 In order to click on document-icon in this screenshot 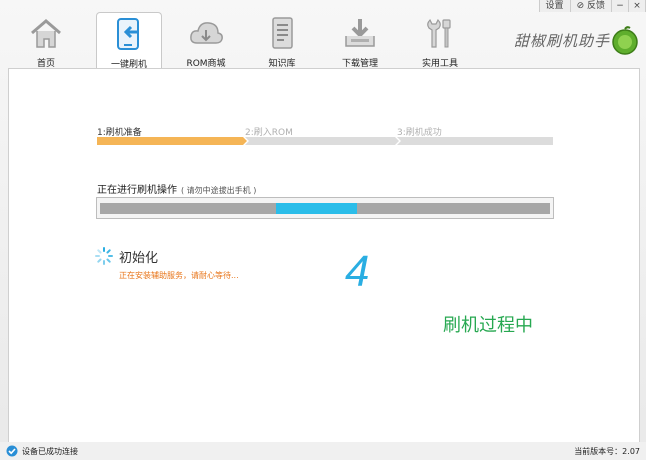, I will do `click(282, 33)`.